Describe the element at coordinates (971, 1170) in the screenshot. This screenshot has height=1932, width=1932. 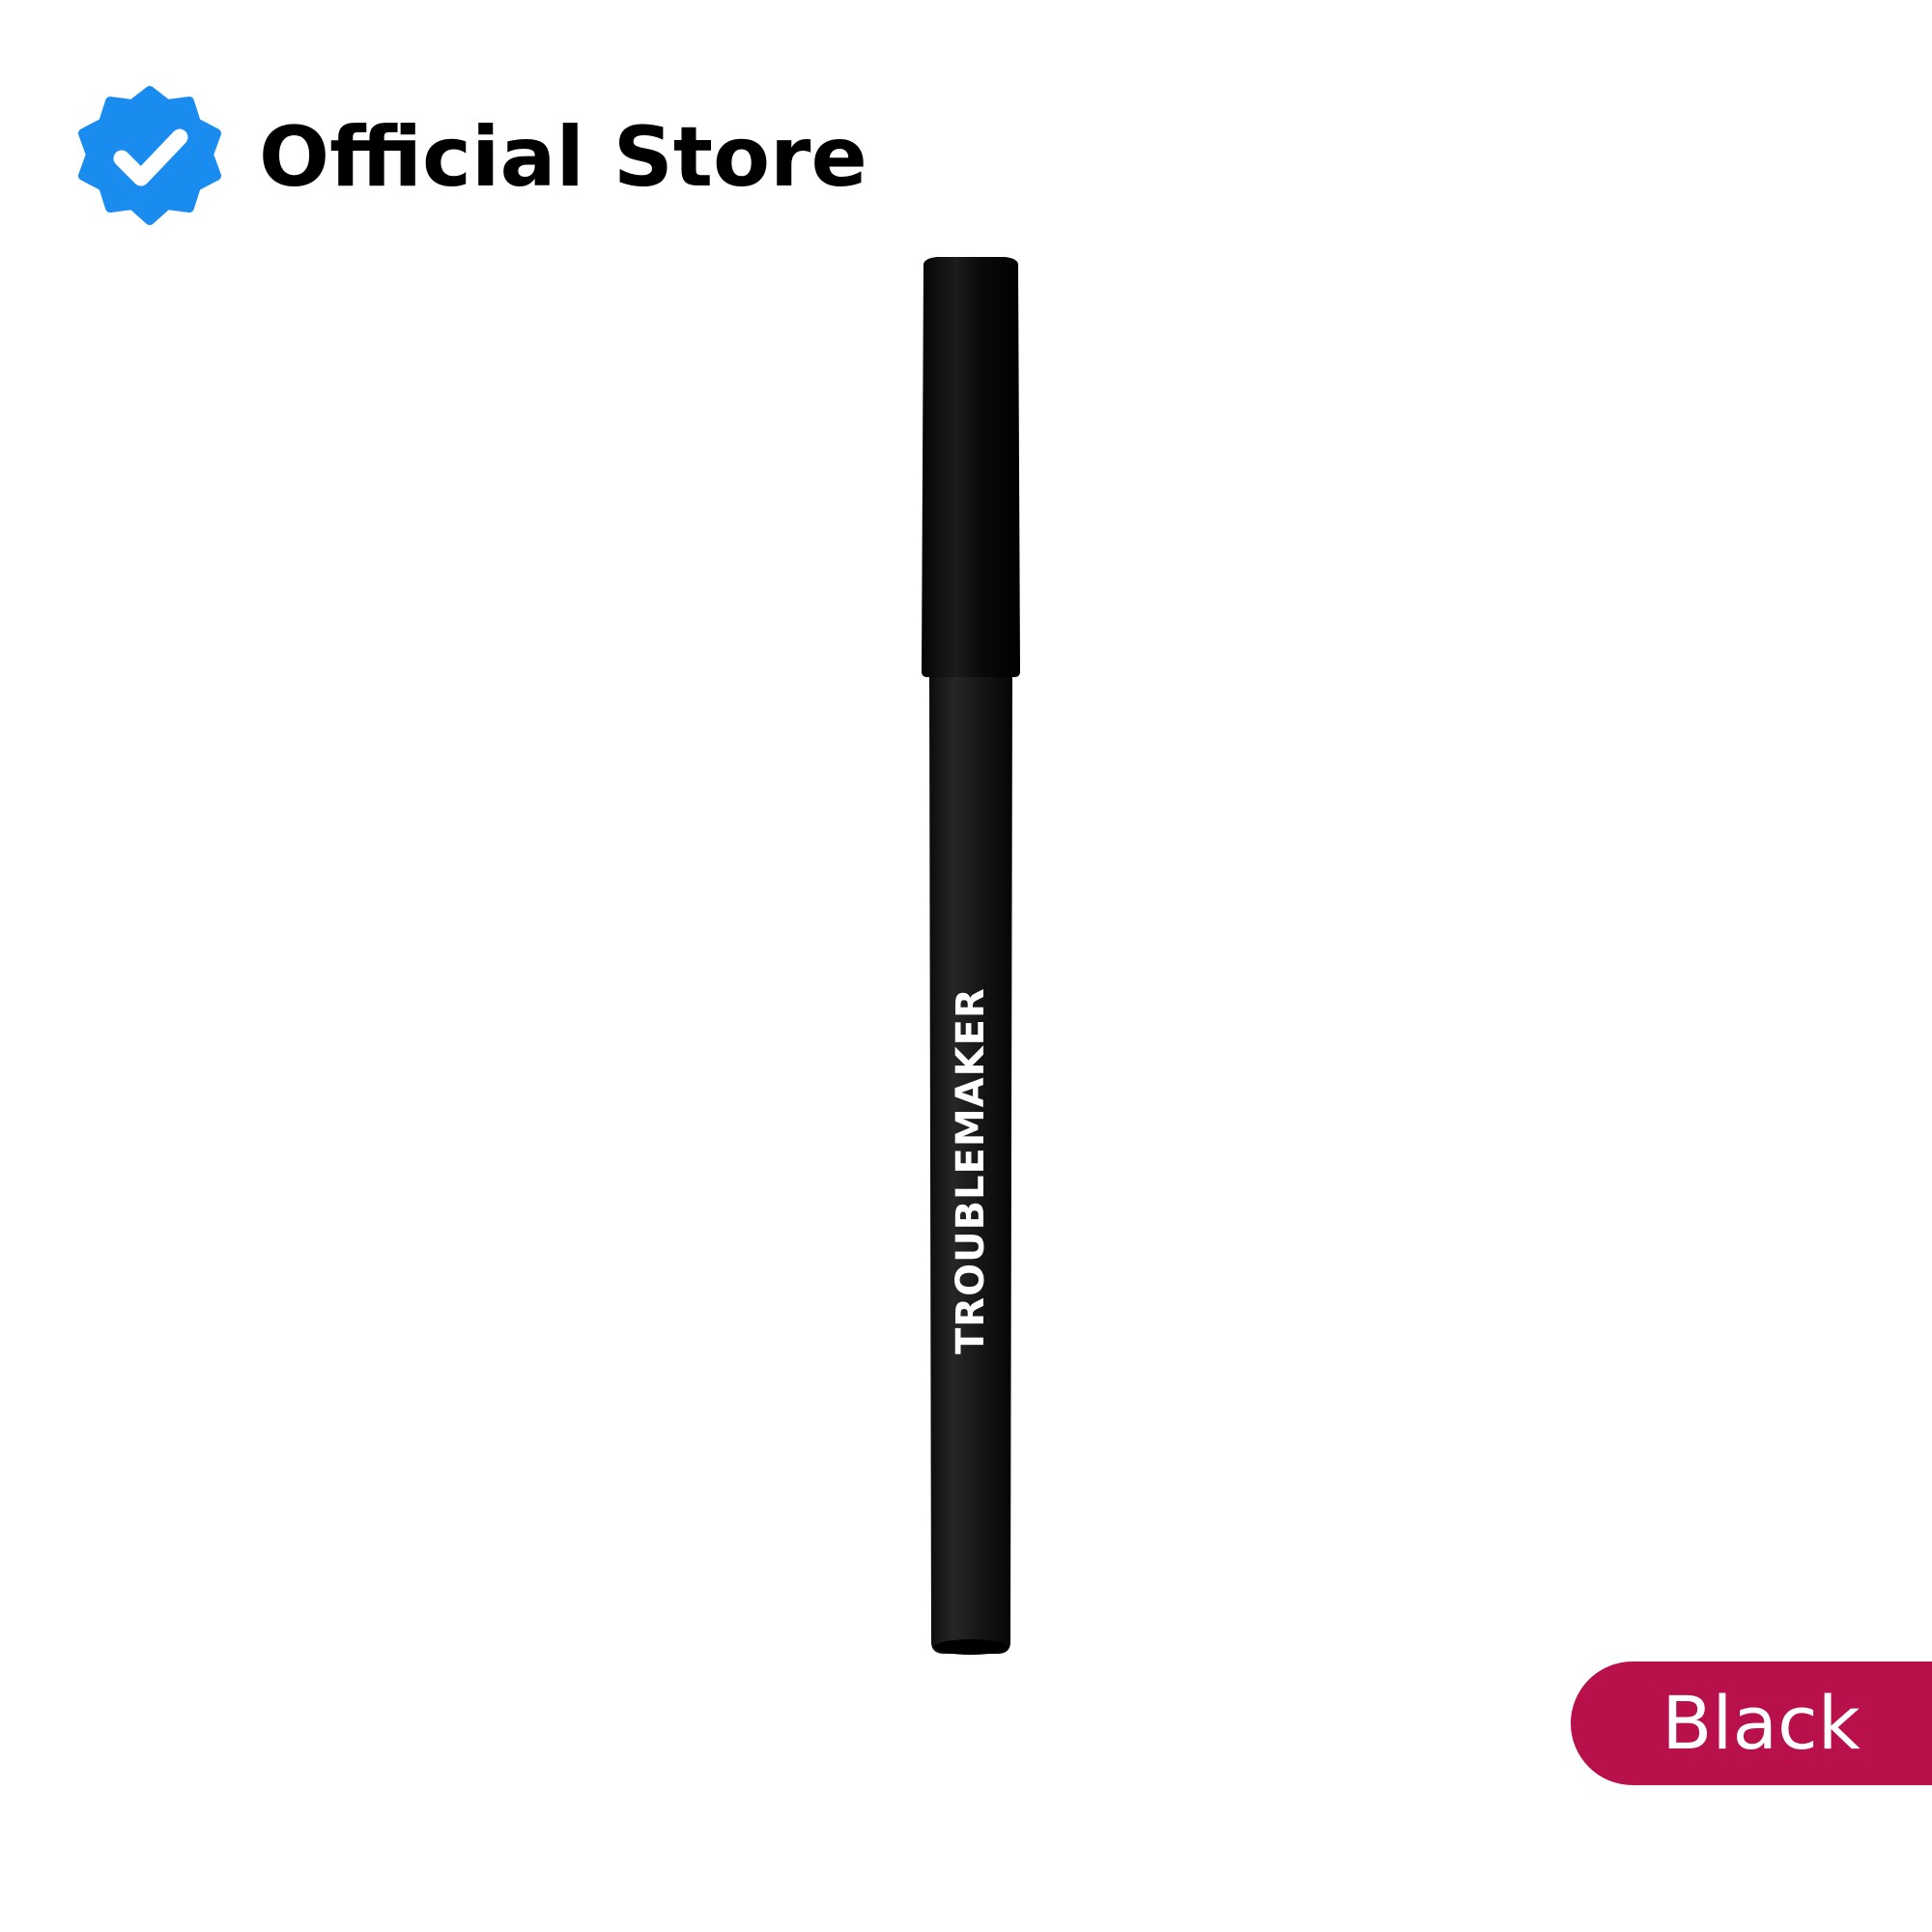
I see `brand-text: TROUBLEMAKER` at that location.